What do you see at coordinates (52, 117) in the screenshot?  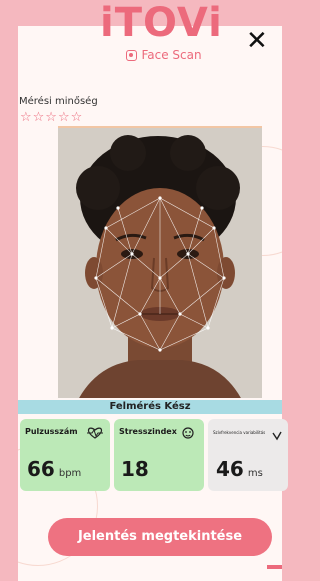 I see `quality-star-rating: ☆☆☆☆☆` at bounding box center [52, 117].